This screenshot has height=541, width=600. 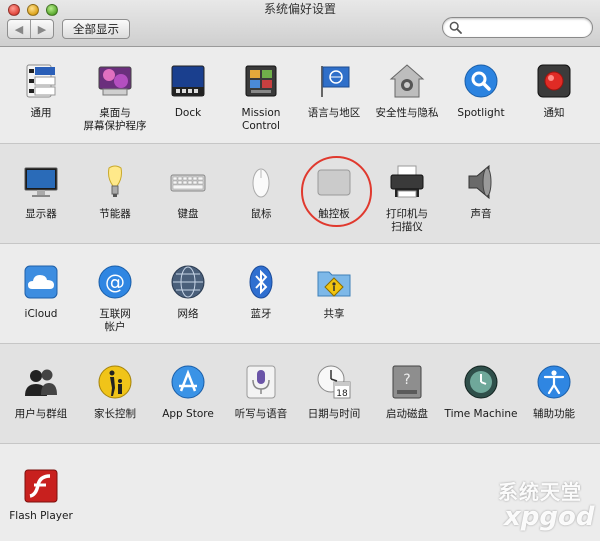 What do you see at coordinates (188, 403) in the screenshot?
I see `pref-app-store: App Store` at bounding box center [188, 403].